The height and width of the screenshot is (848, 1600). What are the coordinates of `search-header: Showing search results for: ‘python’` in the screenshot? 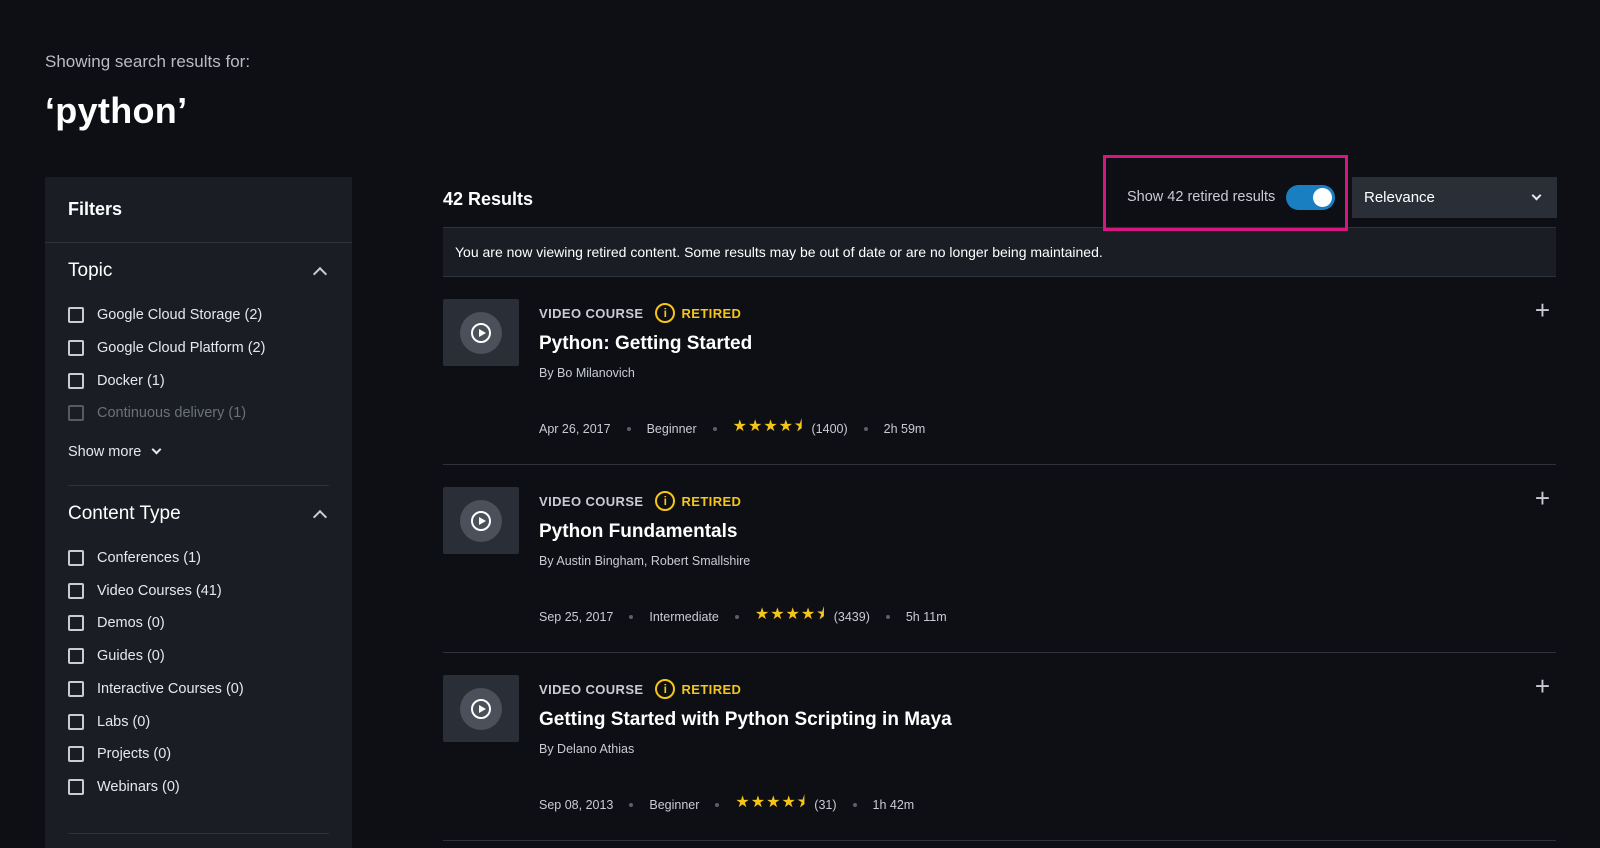 It's located at (147, 92).